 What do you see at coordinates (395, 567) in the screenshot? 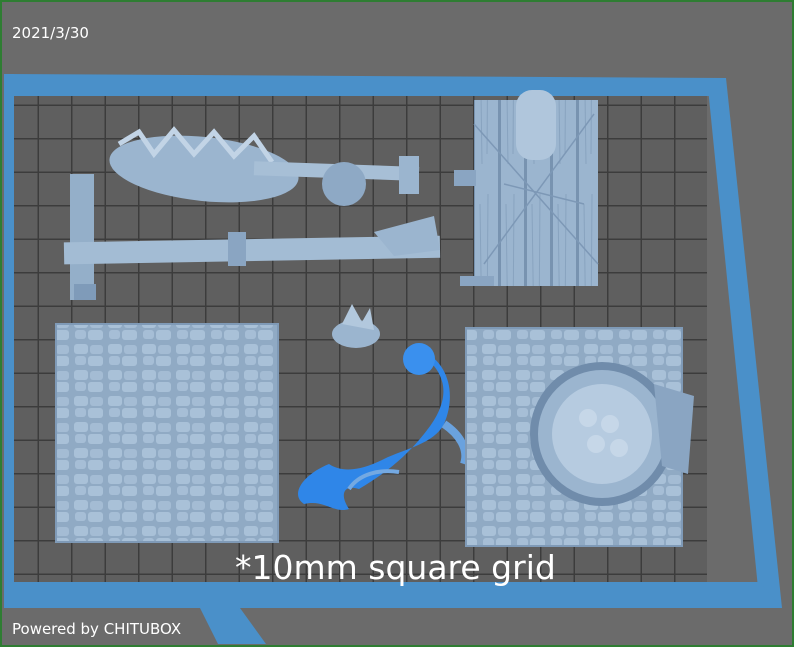
I see `grid-scale-caption: *10mm square grid` at bounding box center [395, 567].